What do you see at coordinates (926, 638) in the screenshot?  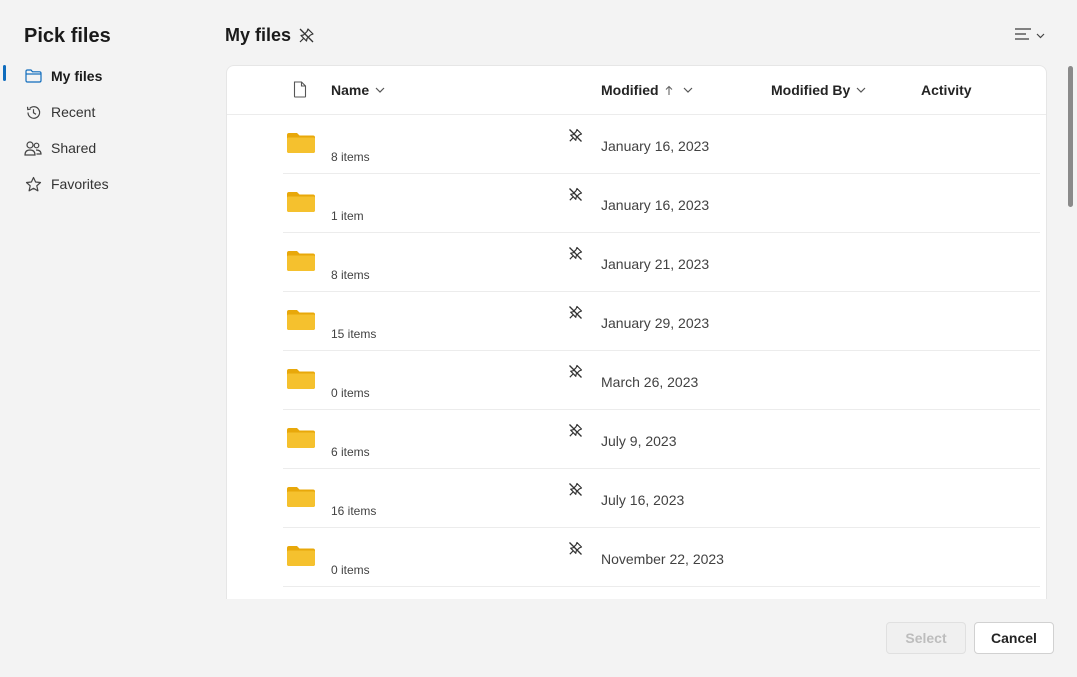 I see `select-button: Select` at bounding box center [926, 638].